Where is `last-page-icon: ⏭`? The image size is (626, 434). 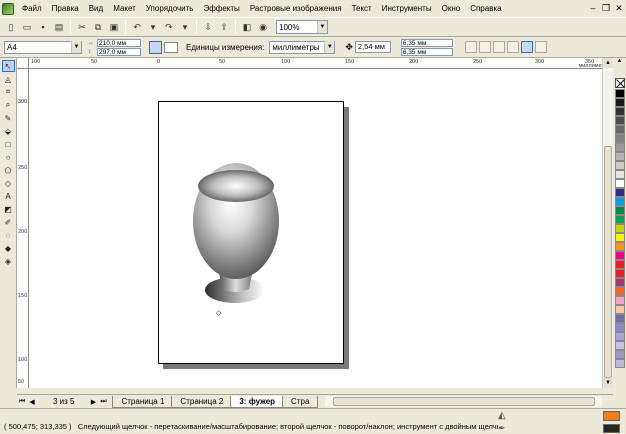
last-page-icon: ⏭ is located at coordinates (103, 402).